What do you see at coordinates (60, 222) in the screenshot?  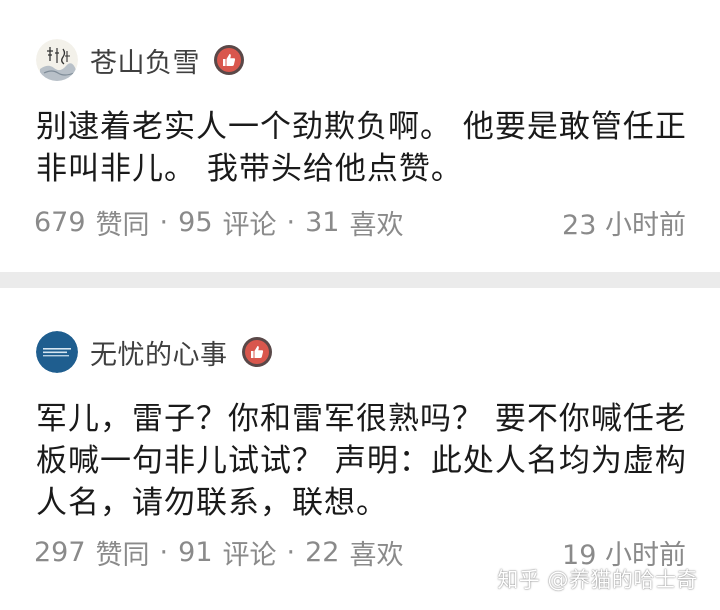 I see `likes-count: 679` at bounding box center [60, 222].